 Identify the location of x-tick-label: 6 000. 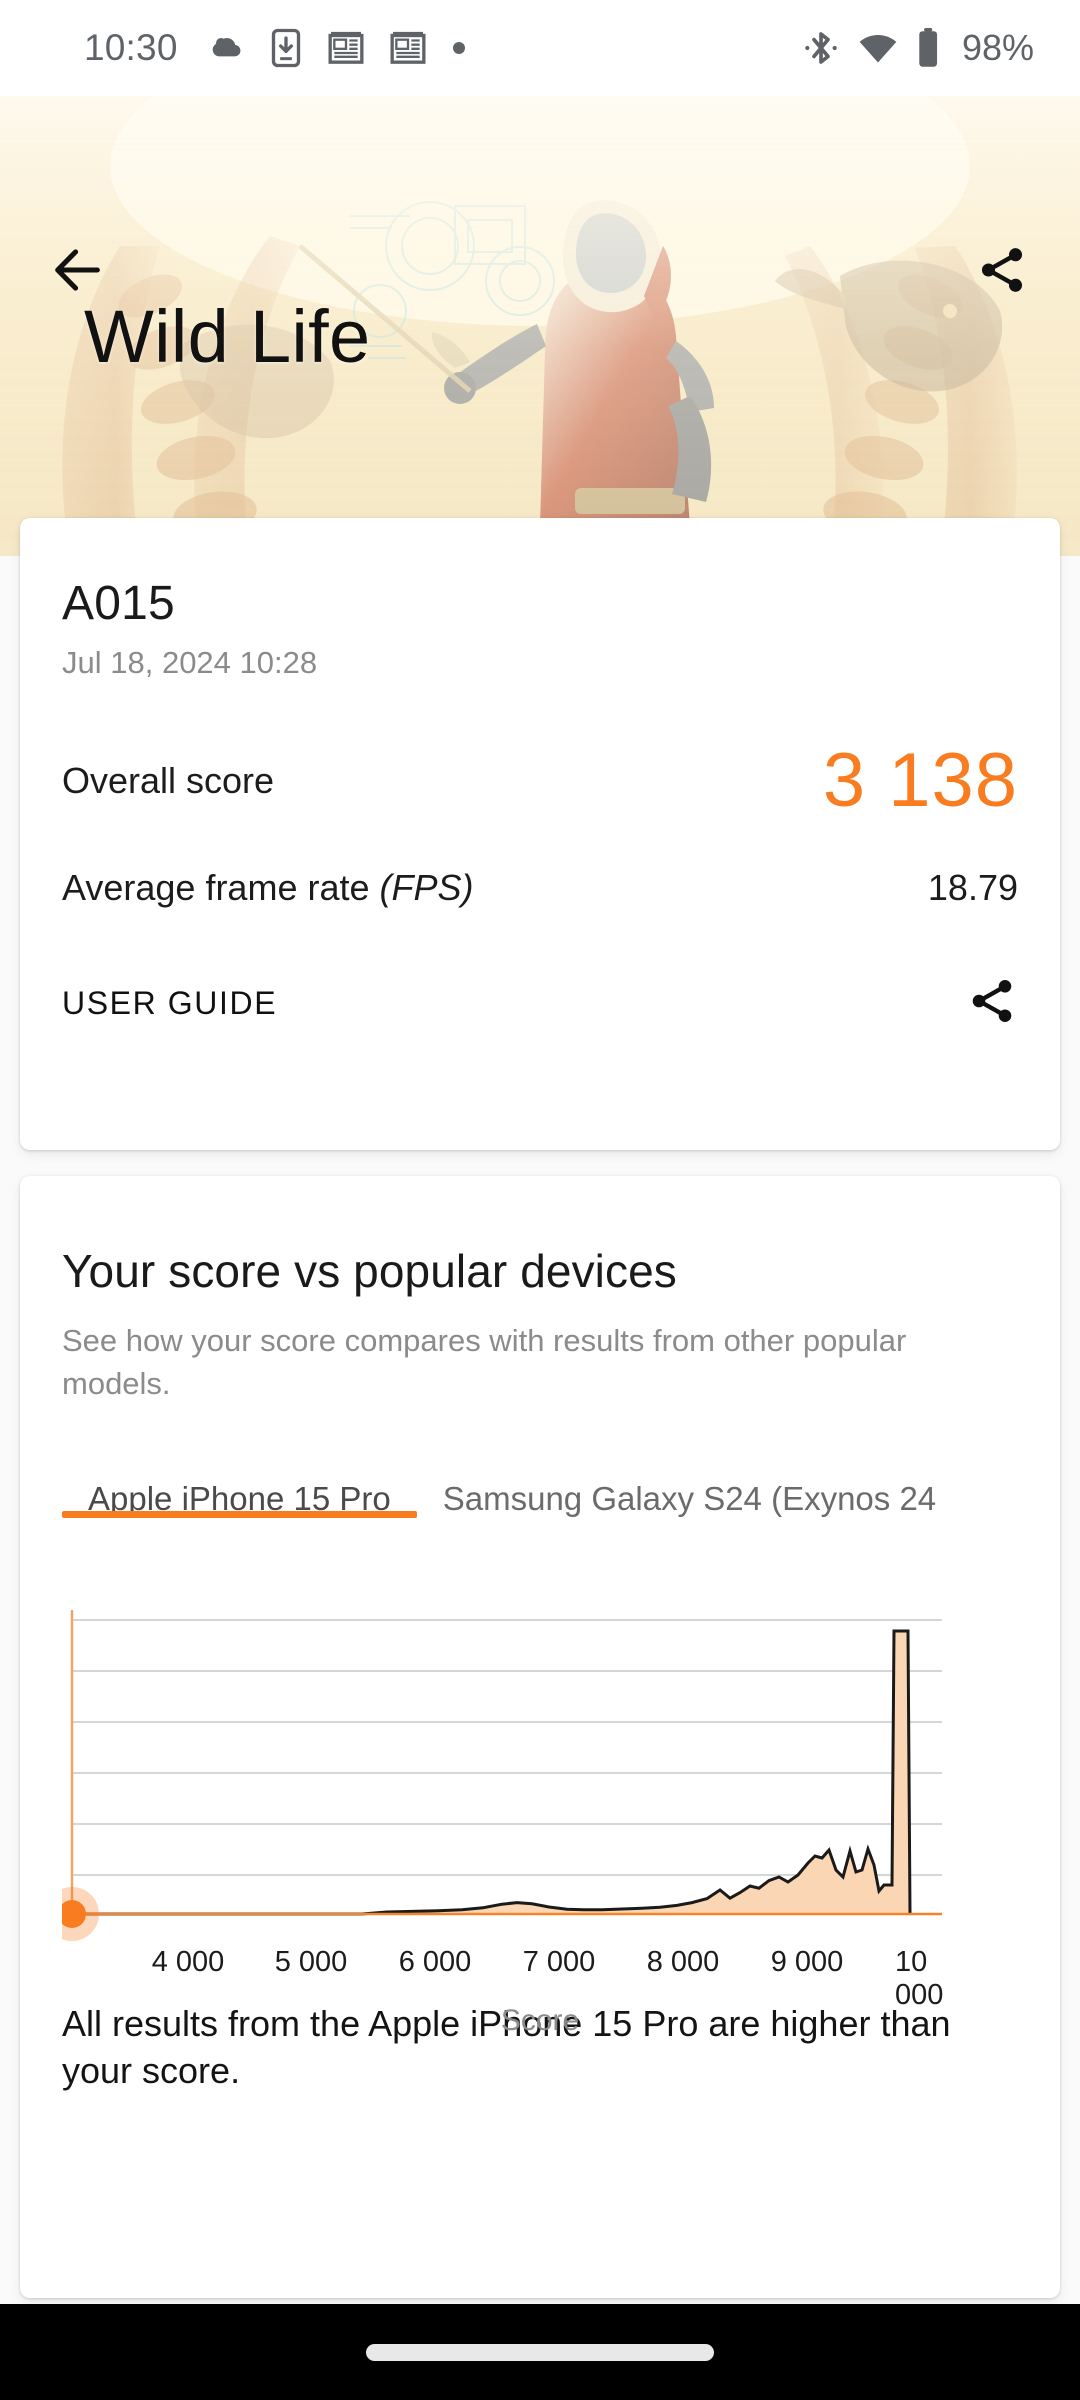
(435, 1961).